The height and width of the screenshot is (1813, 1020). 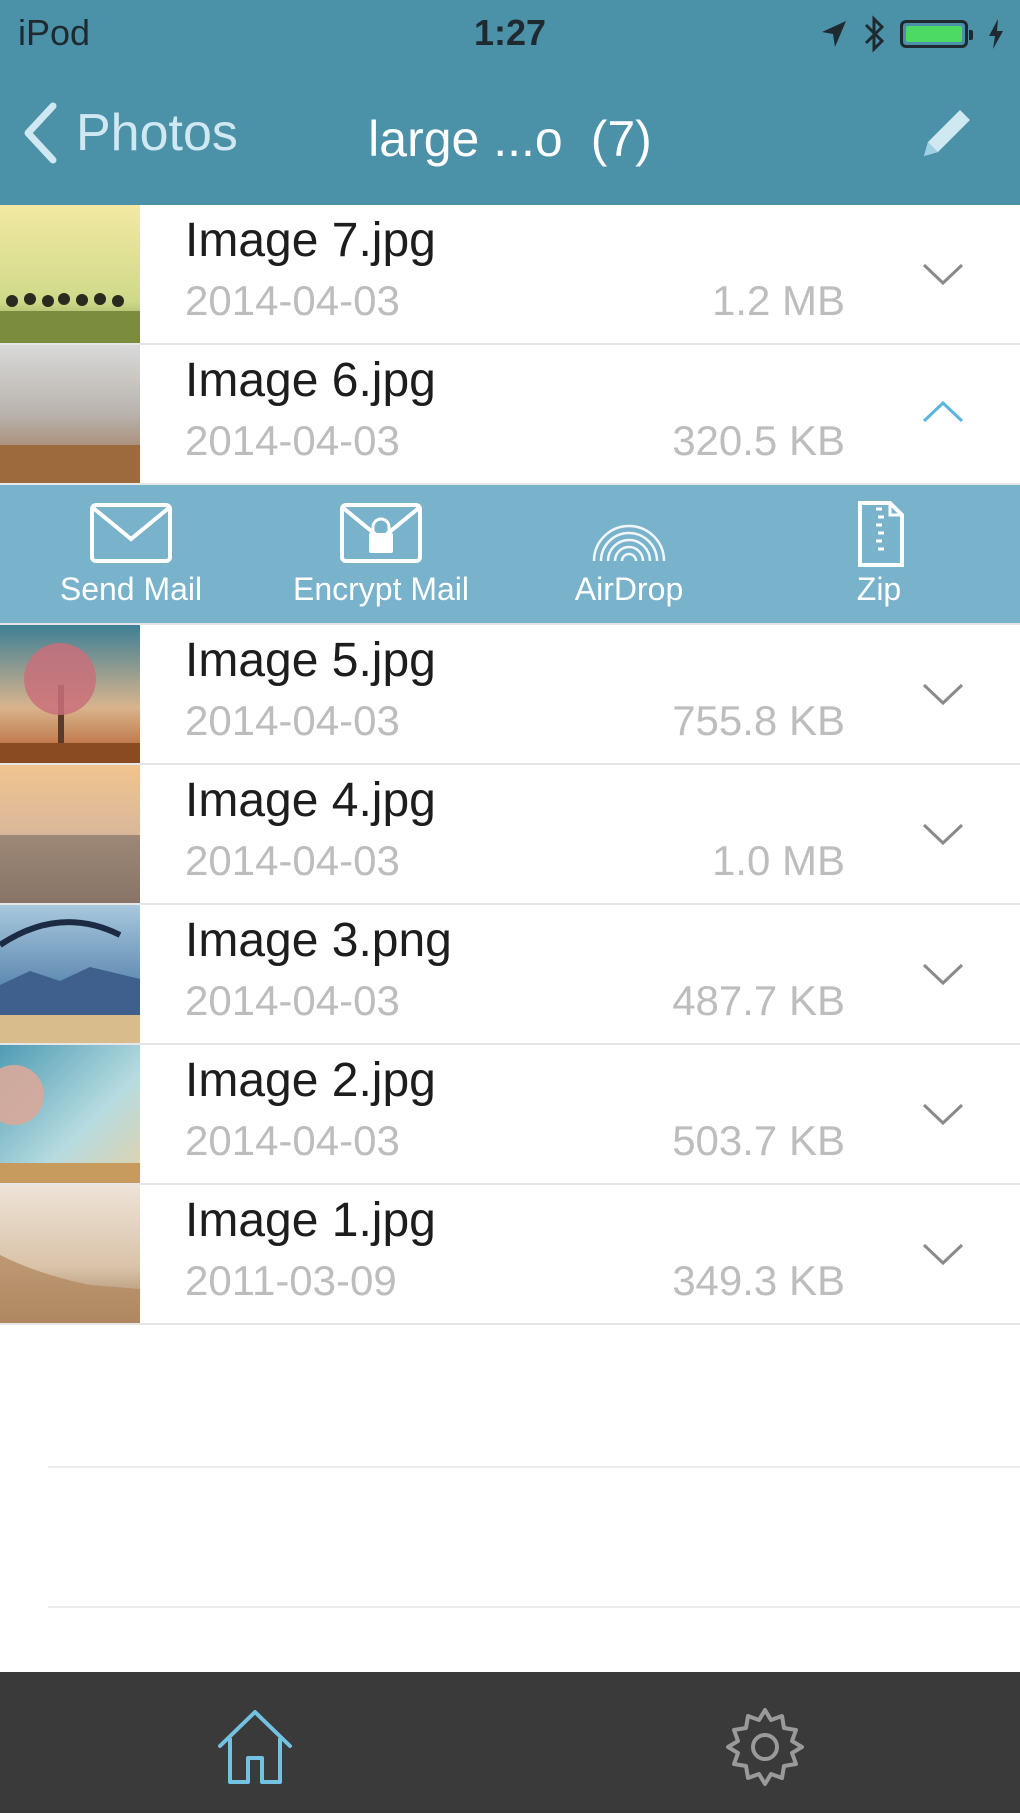 What do you see at coordinates (291, 1280) in the screenshot?
I see `file-date: 2011-03-09` at bounding box center [291, 1280].